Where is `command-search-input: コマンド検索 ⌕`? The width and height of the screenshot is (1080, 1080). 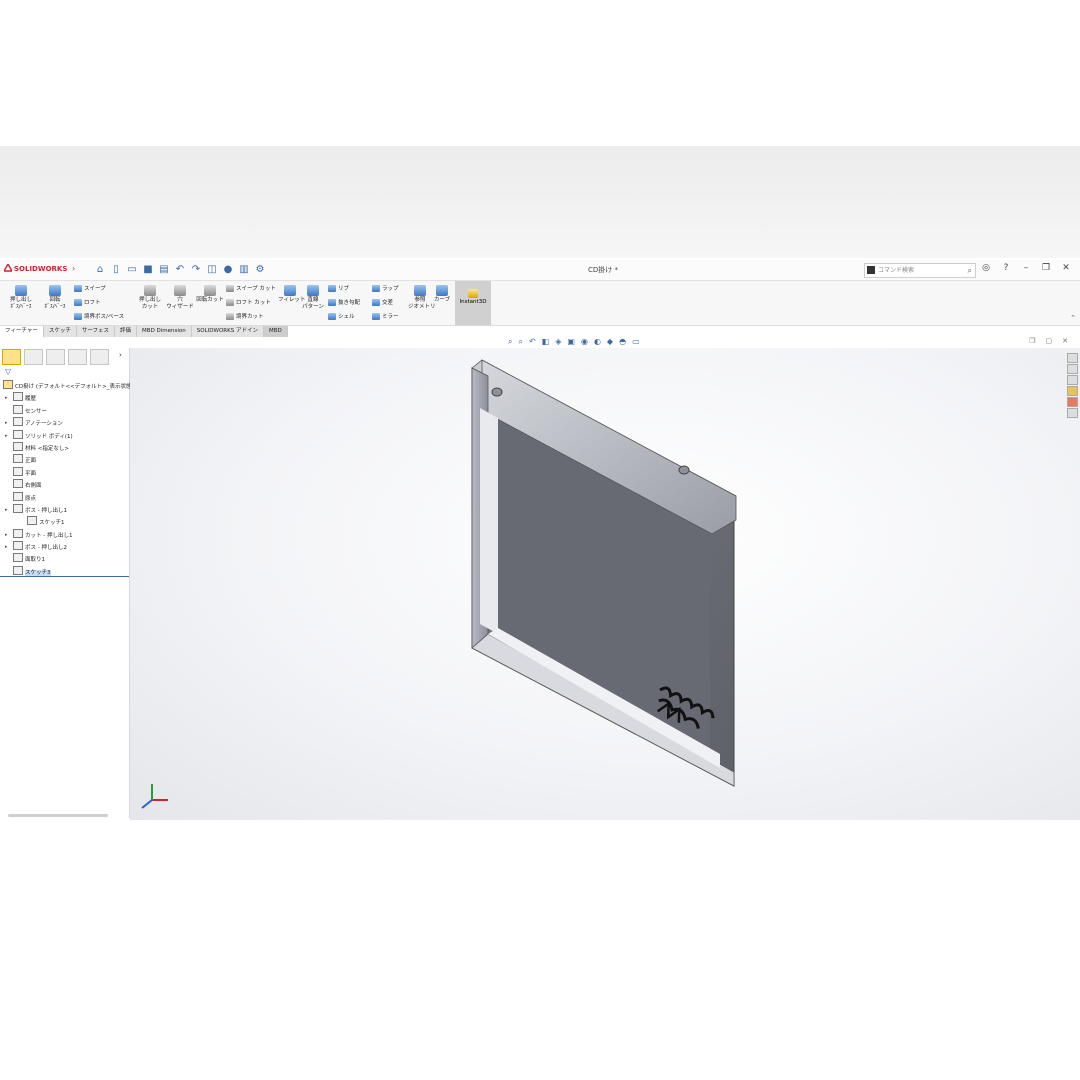
command-search-input: コマンド検索 ⌕ is located at coordinates (920, 270).